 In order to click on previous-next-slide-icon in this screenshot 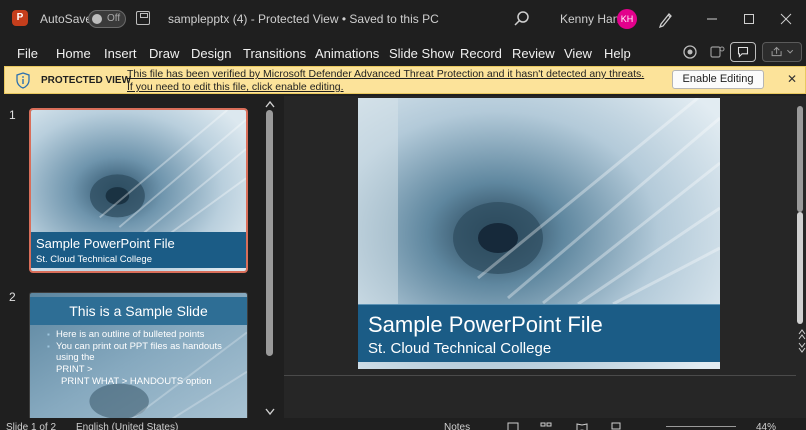, I will do `click(801, 341)`.